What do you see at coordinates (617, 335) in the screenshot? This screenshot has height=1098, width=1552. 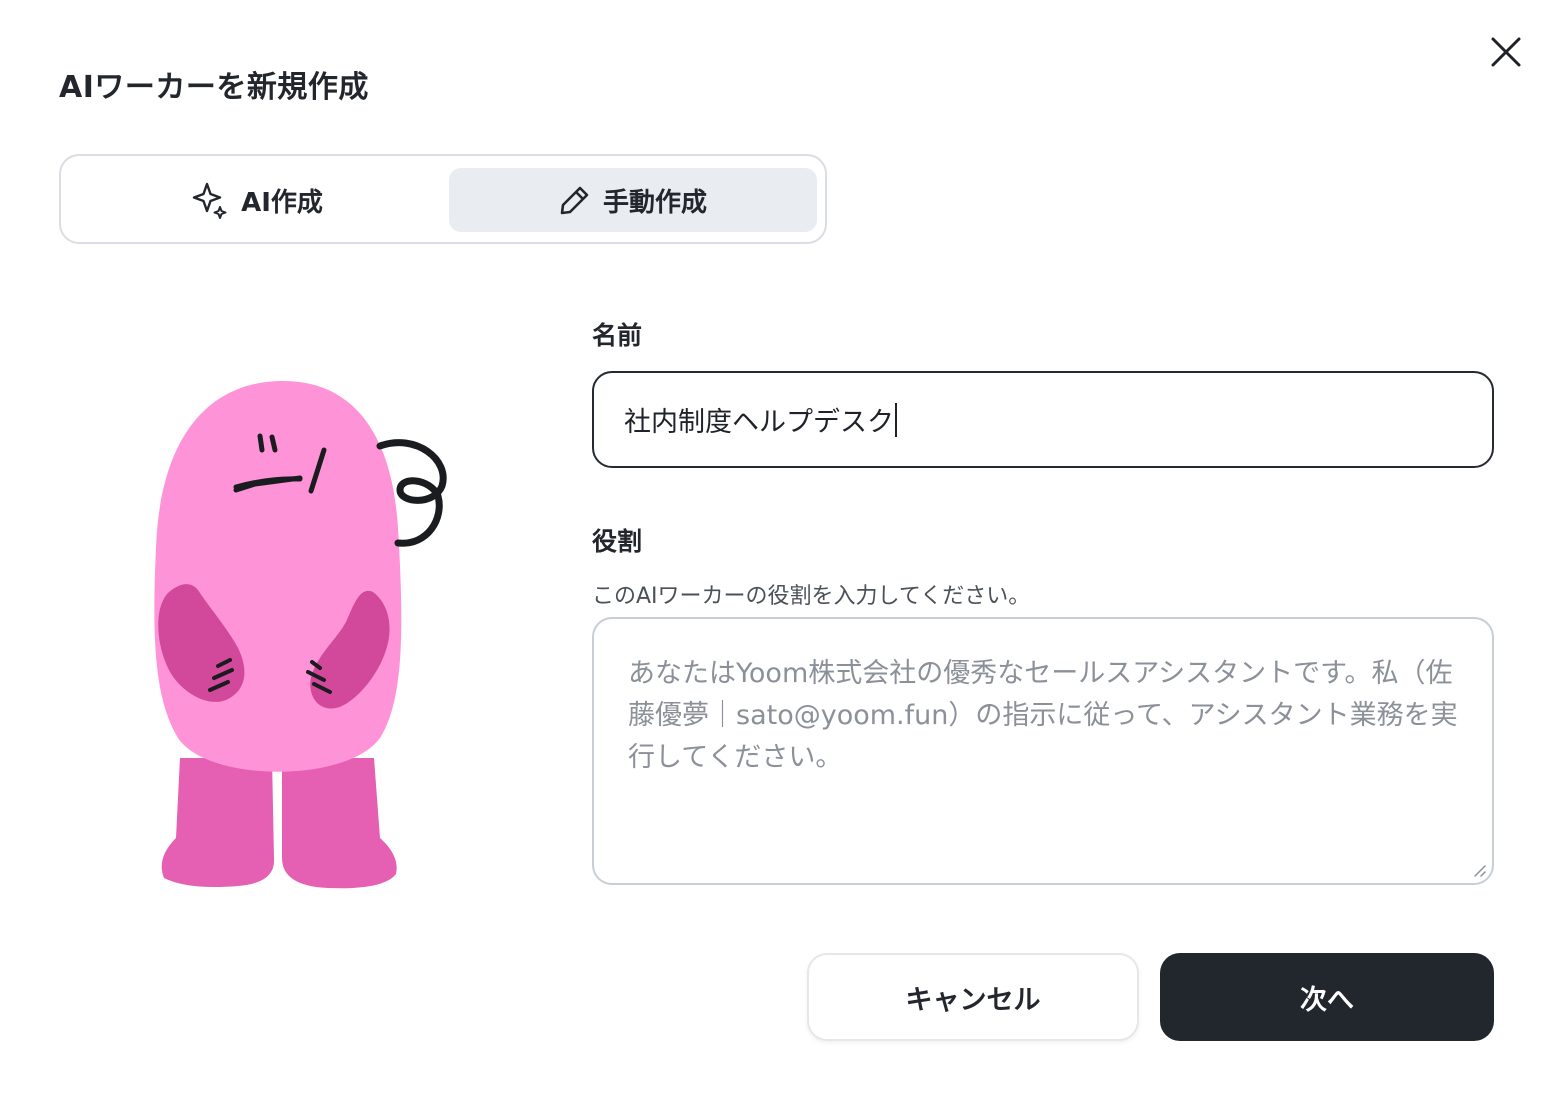 I see `name-label: 名前` at bounding box center [617, 335].